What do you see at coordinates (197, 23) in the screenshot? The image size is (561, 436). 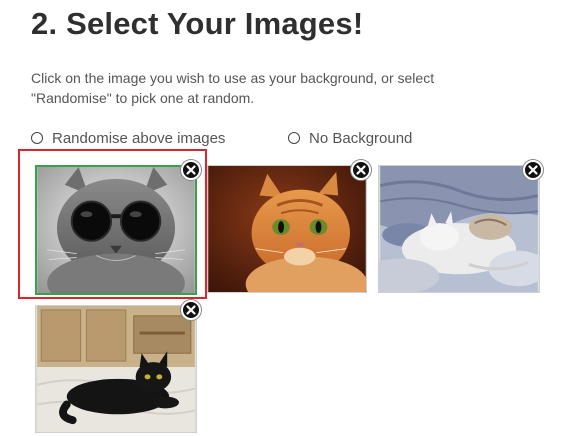 I see `page-title: 2. Select Your Images!` at bounding box center [197, 23].